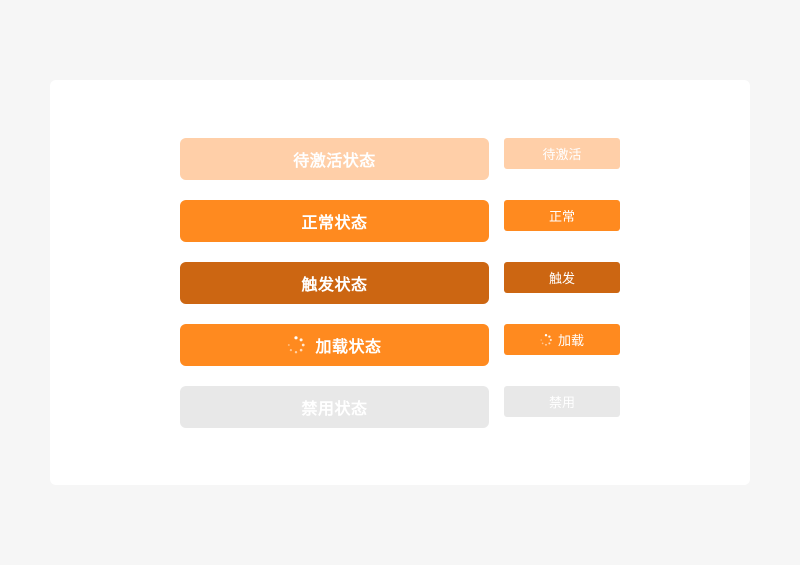  I want to click on inactive-state-label-small: 待激活, so click(562, 155).